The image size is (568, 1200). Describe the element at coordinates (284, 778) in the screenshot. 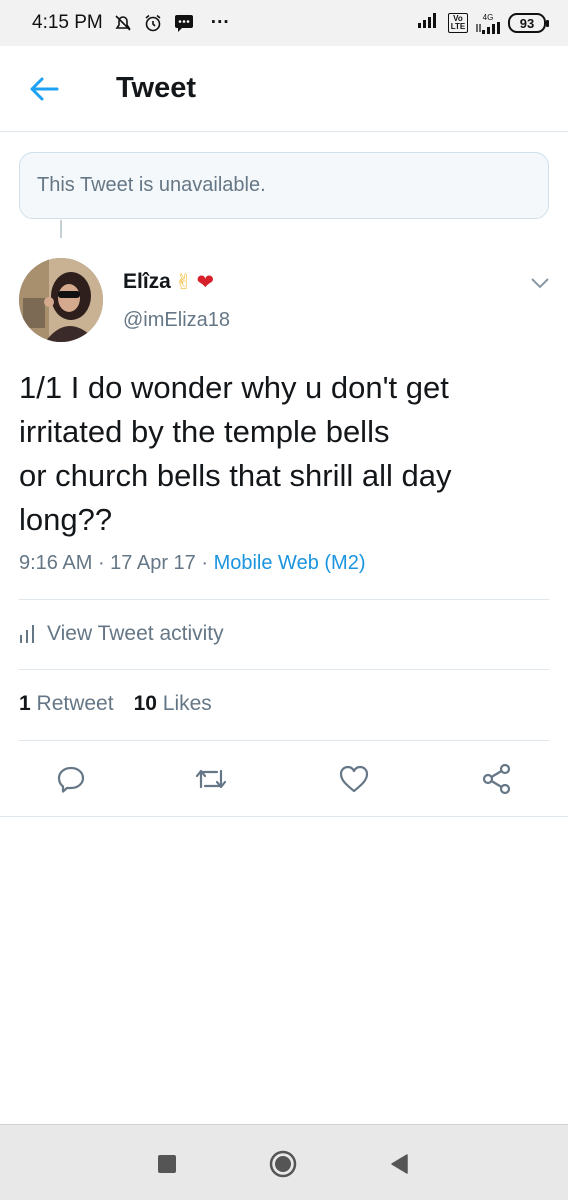

I see `tweet-actions` at that location.